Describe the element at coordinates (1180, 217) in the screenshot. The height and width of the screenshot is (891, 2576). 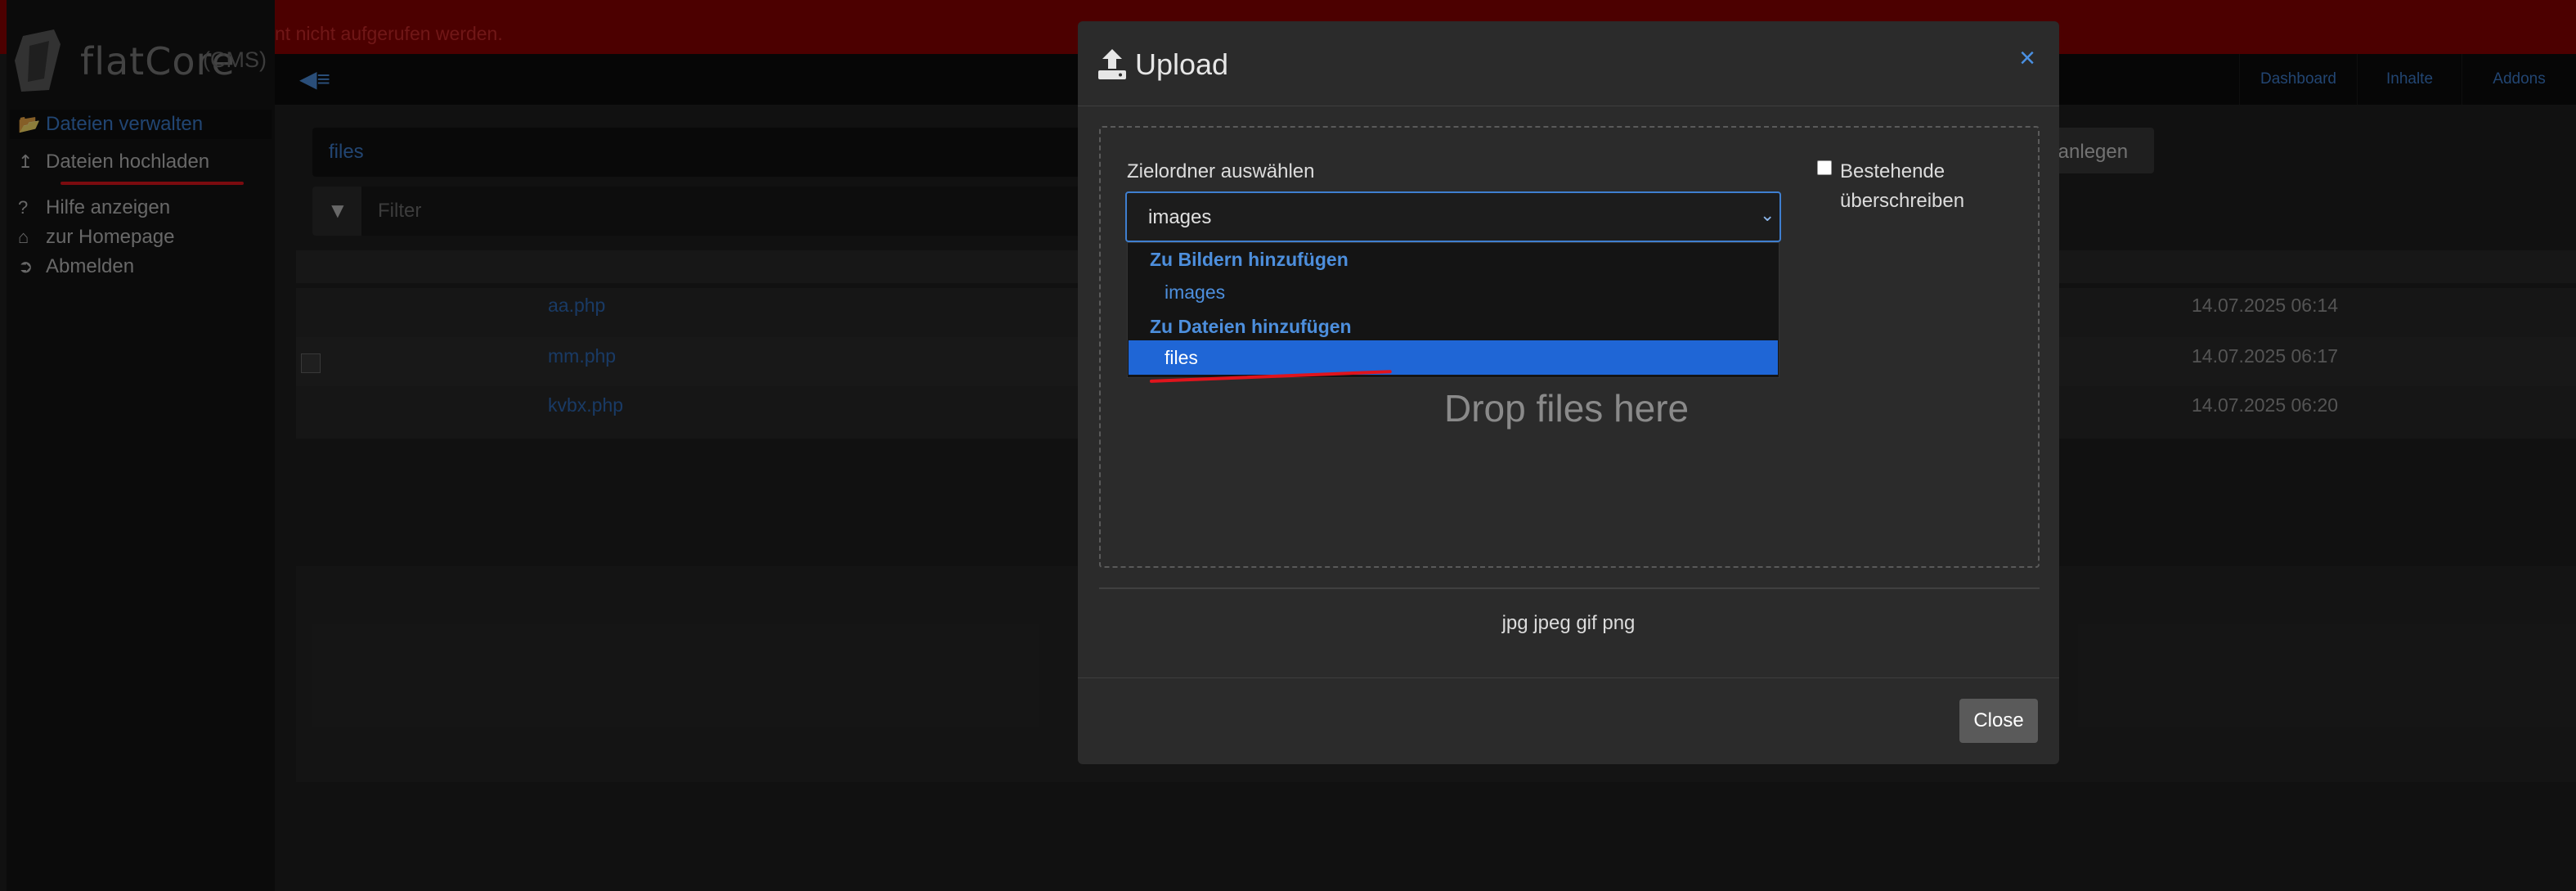
I see `target-folder-select-value: images` at that location.